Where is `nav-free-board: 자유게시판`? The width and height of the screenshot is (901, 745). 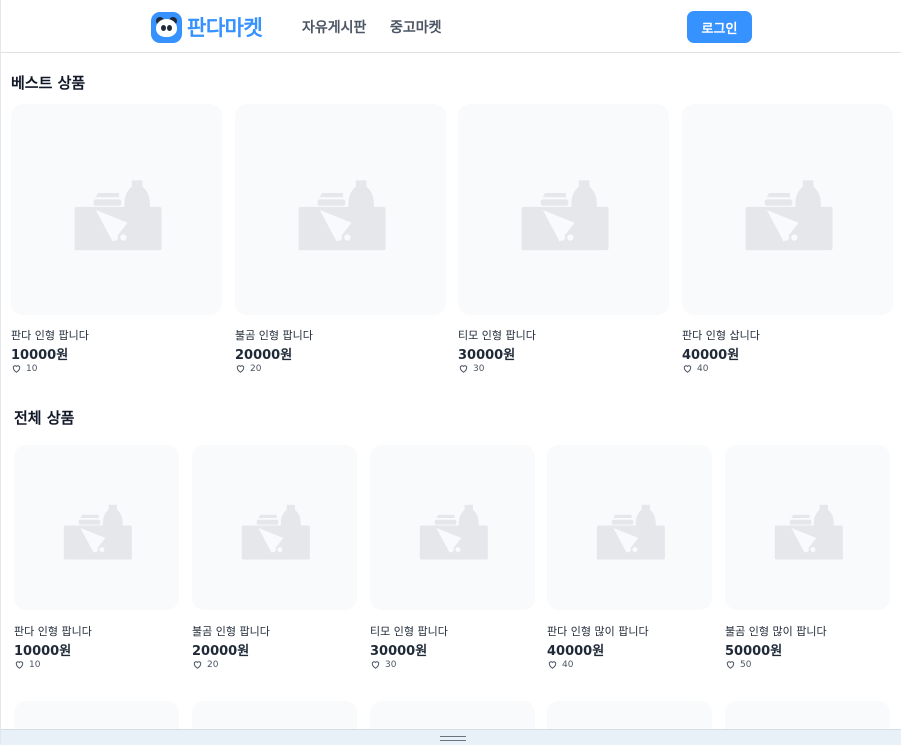
nav-free-board: 자유게시판 is located at coordinates (334, 27).